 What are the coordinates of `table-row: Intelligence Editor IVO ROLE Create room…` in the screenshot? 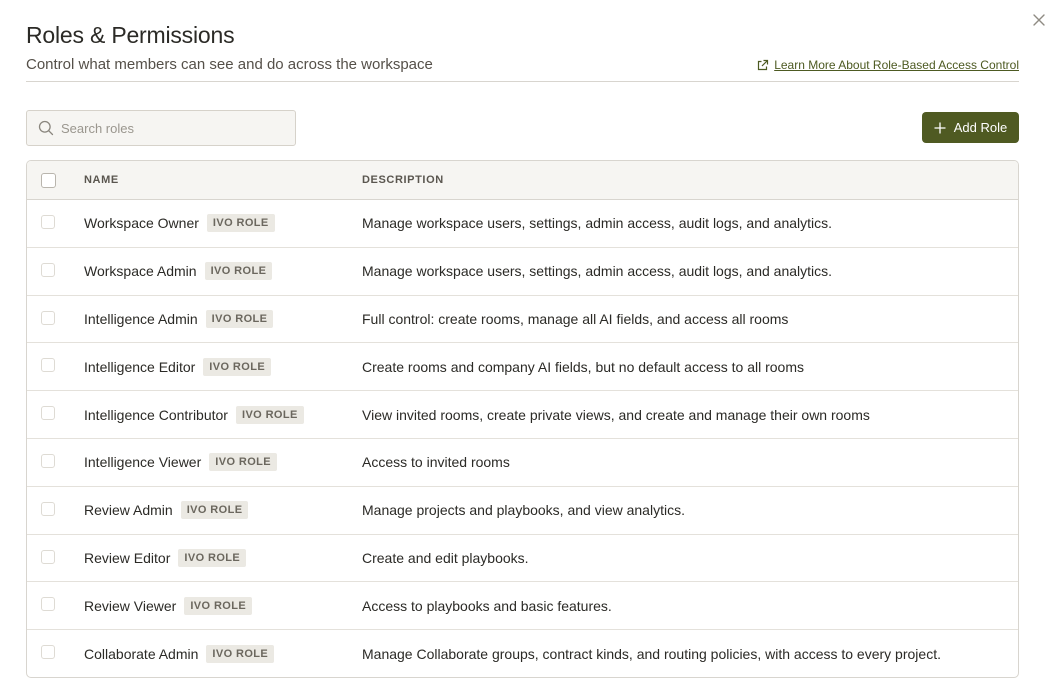 It's located at (522, 367).